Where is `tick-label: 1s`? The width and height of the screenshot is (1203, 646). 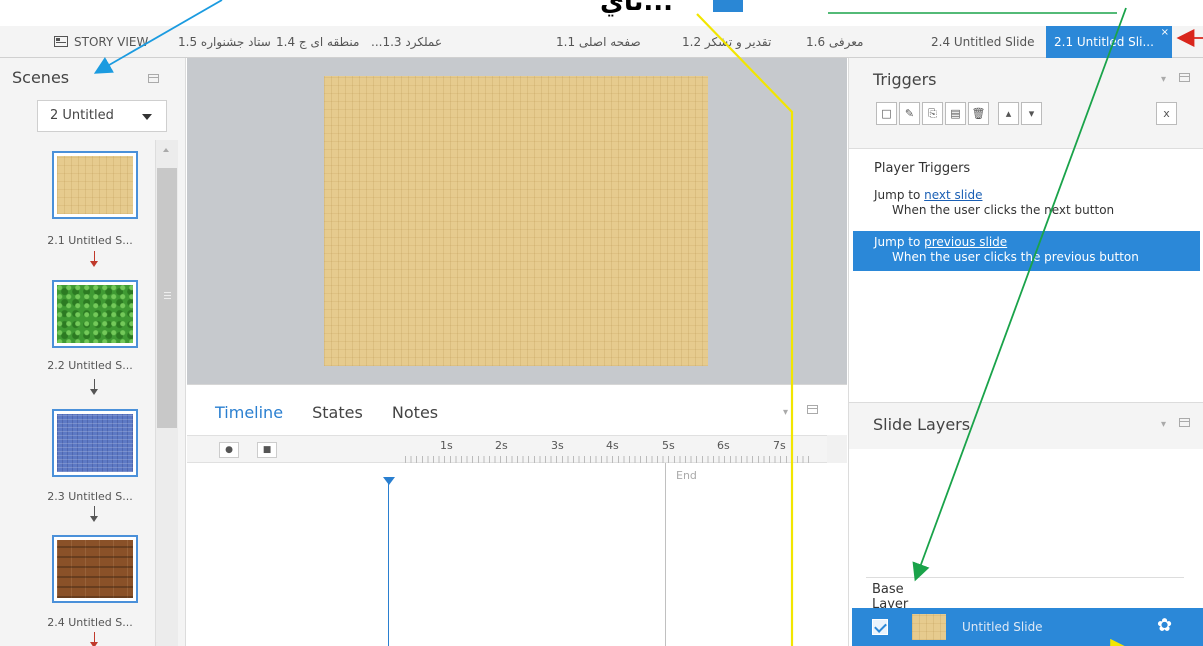
tick-label: 1s is located at coordinates (446, 445).